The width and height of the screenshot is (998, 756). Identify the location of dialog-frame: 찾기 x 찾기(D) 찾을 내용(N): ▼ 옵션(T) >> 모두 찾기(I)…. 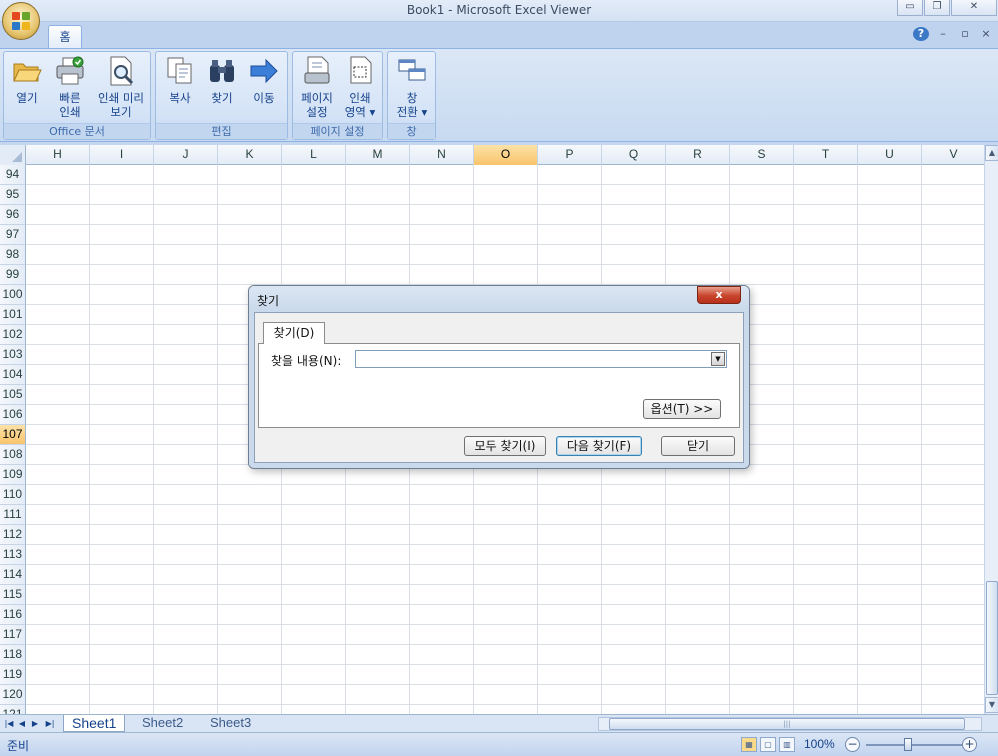
(499, 377).